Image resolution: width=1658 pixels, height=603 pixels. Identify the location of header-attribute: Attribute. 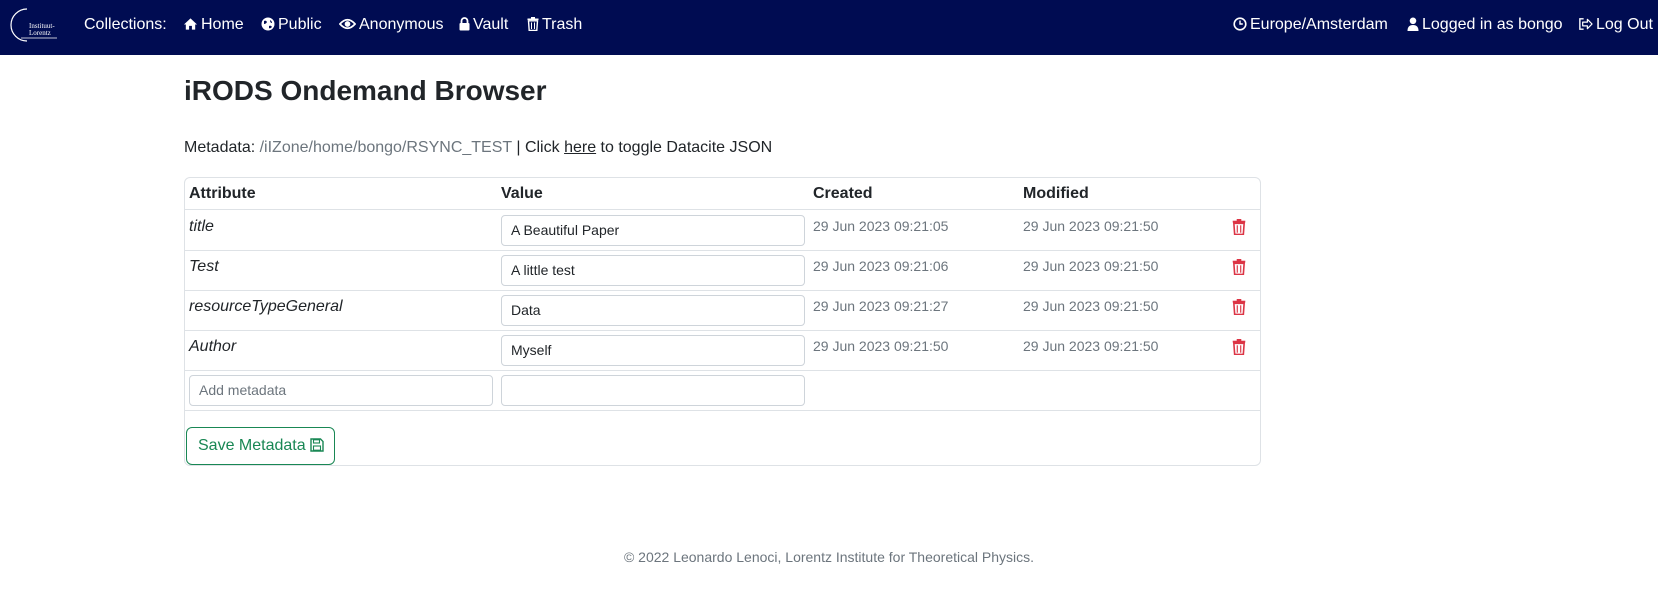
(222, 193).